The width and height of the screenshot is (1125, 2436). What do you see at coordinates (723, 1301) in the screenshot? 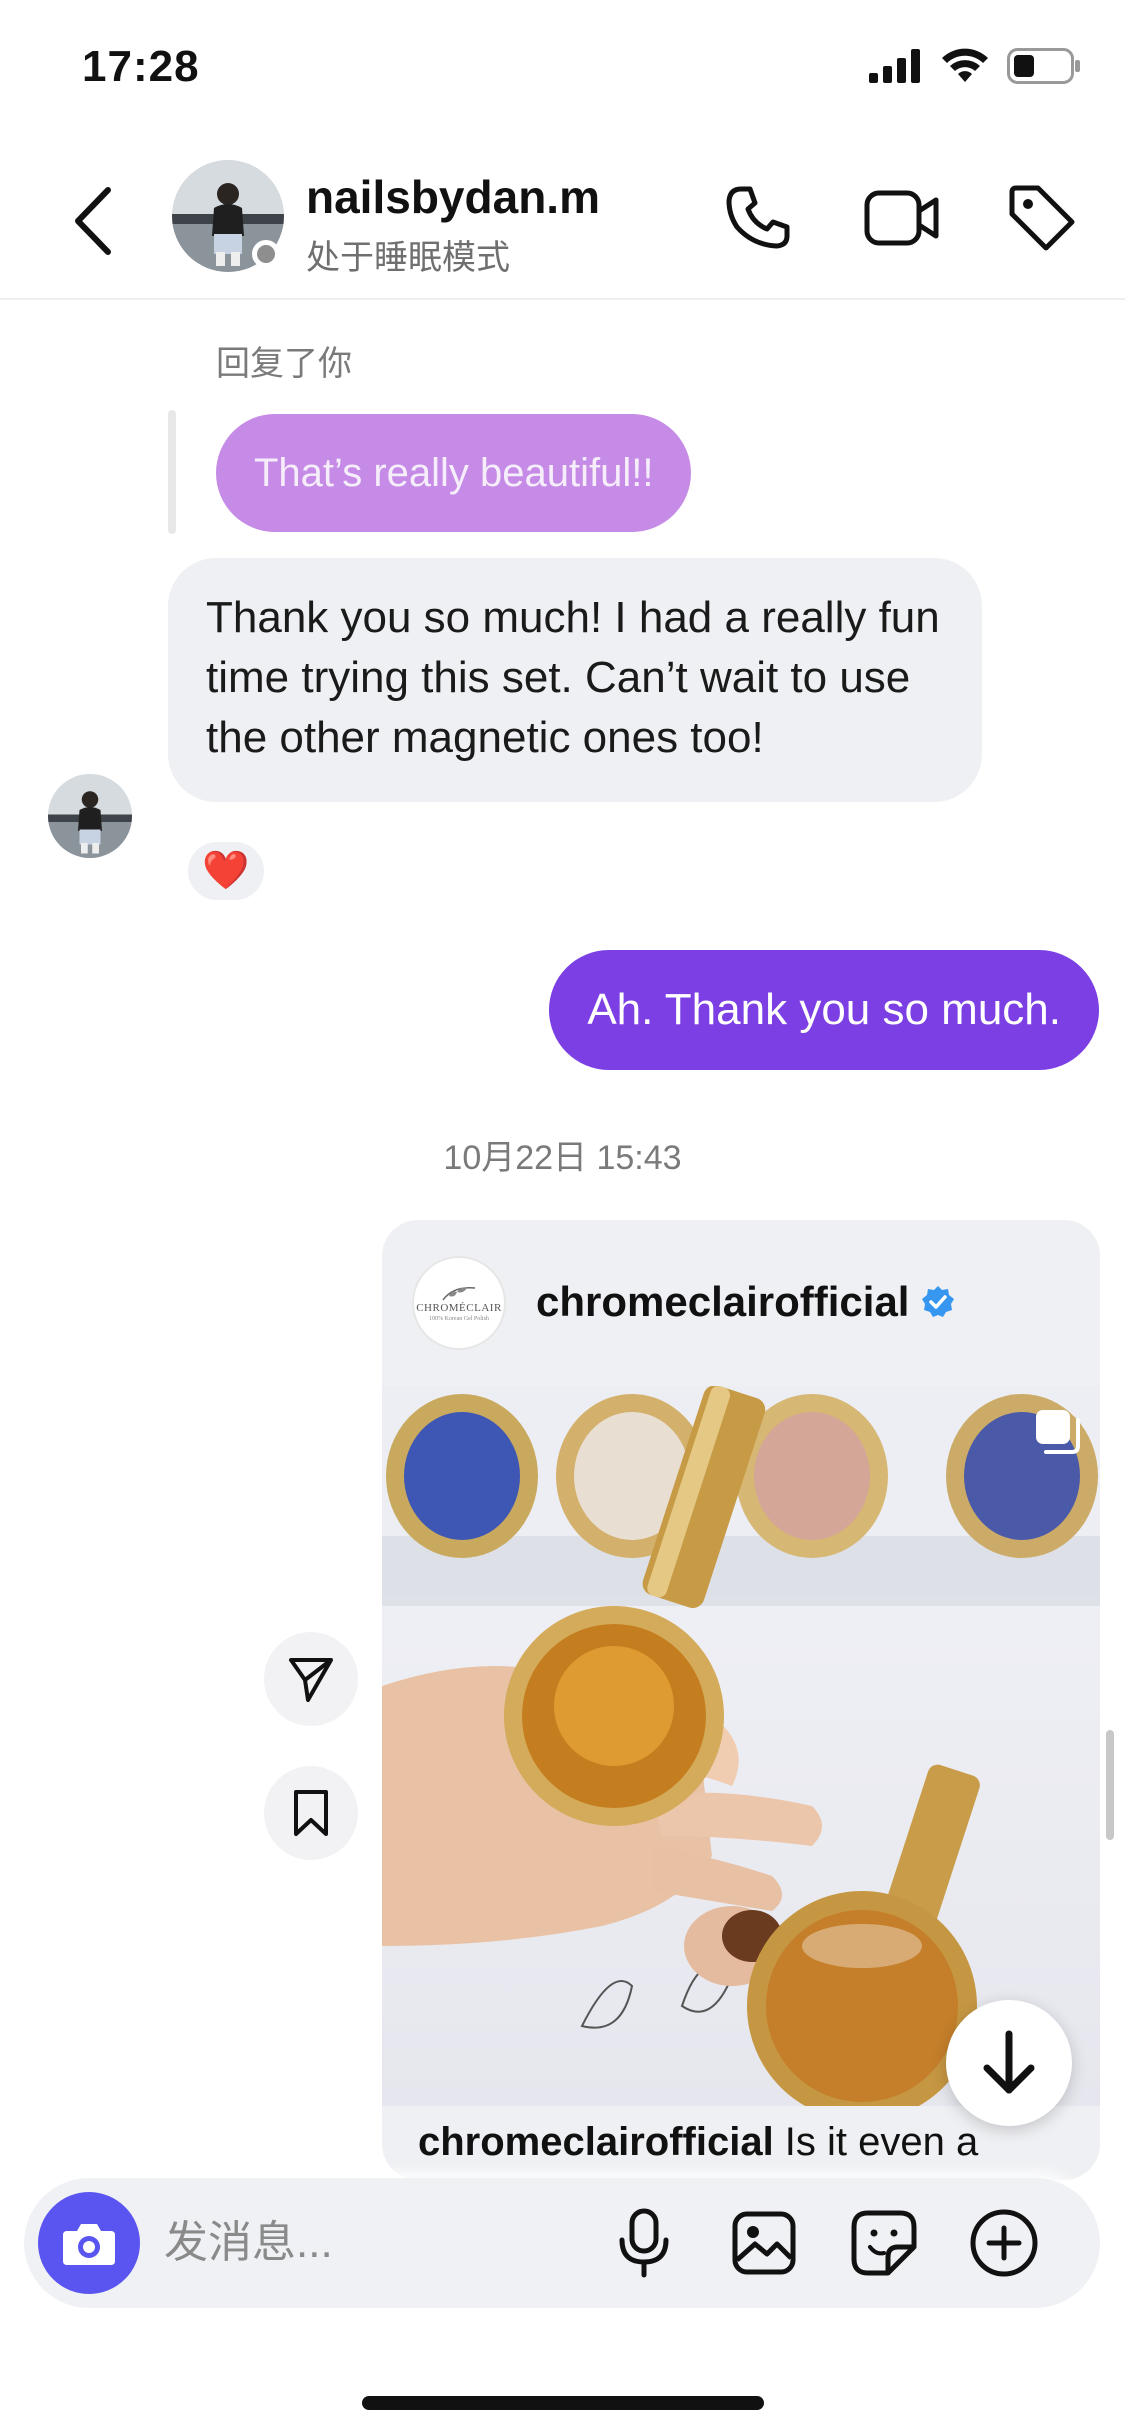
I see `post-account-label: chromeclairofficial` at bounding box center [723, 1301].